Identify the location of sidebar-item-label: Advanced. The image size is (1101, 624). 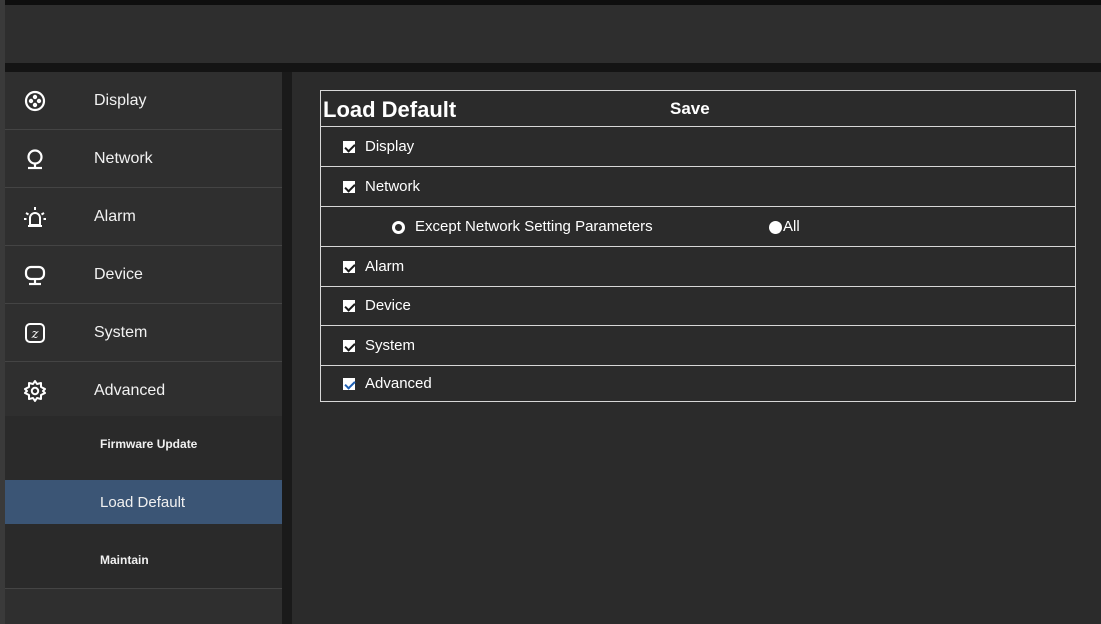
(130, 390).